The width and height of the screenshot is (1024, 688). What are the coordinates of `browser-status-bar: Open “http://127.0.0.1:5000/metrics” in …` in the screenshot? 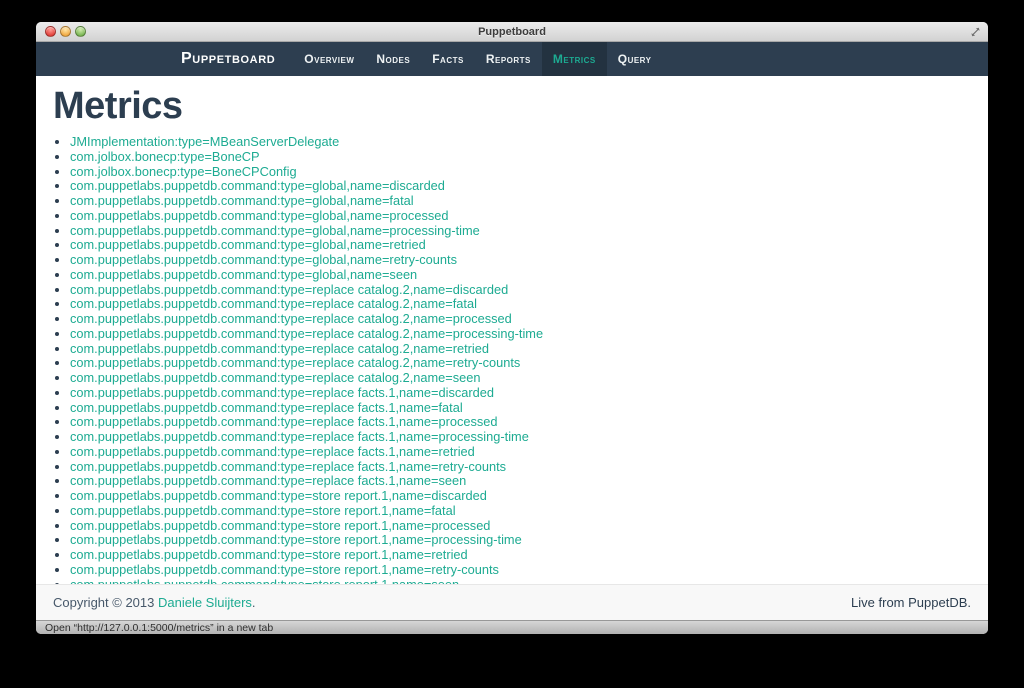 It's located at (512, 627).